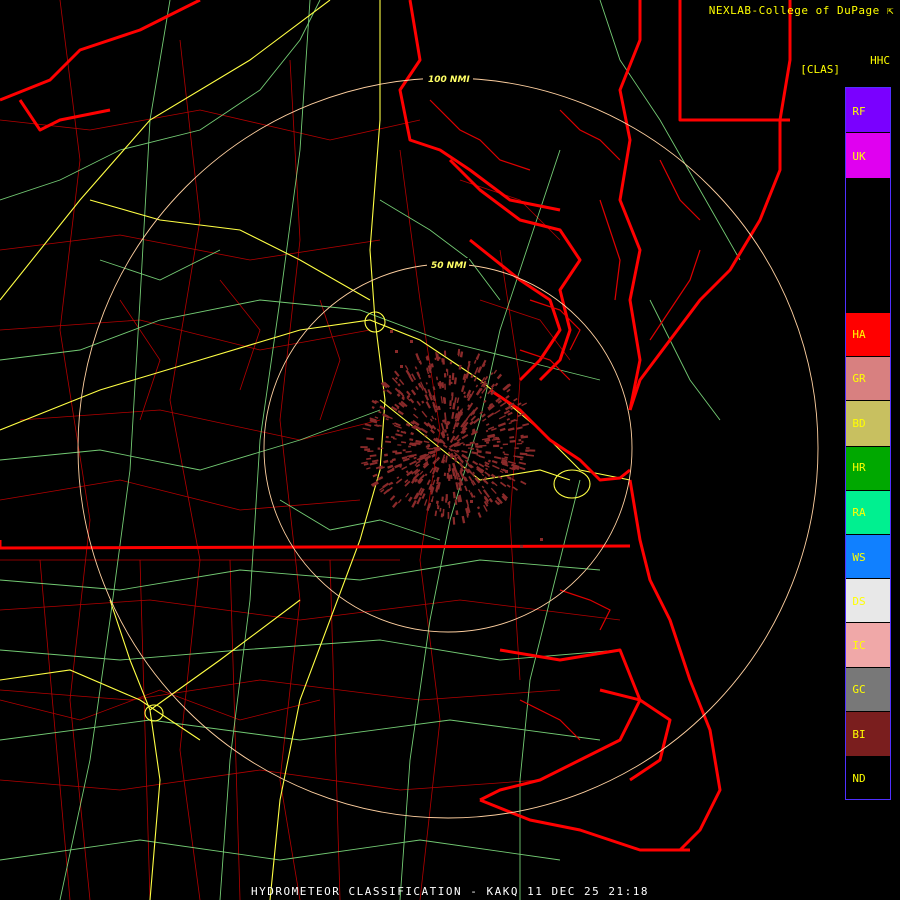 This screenshot has height=900, width=900. I want to click on product-code: HHC, so click(880, 60).